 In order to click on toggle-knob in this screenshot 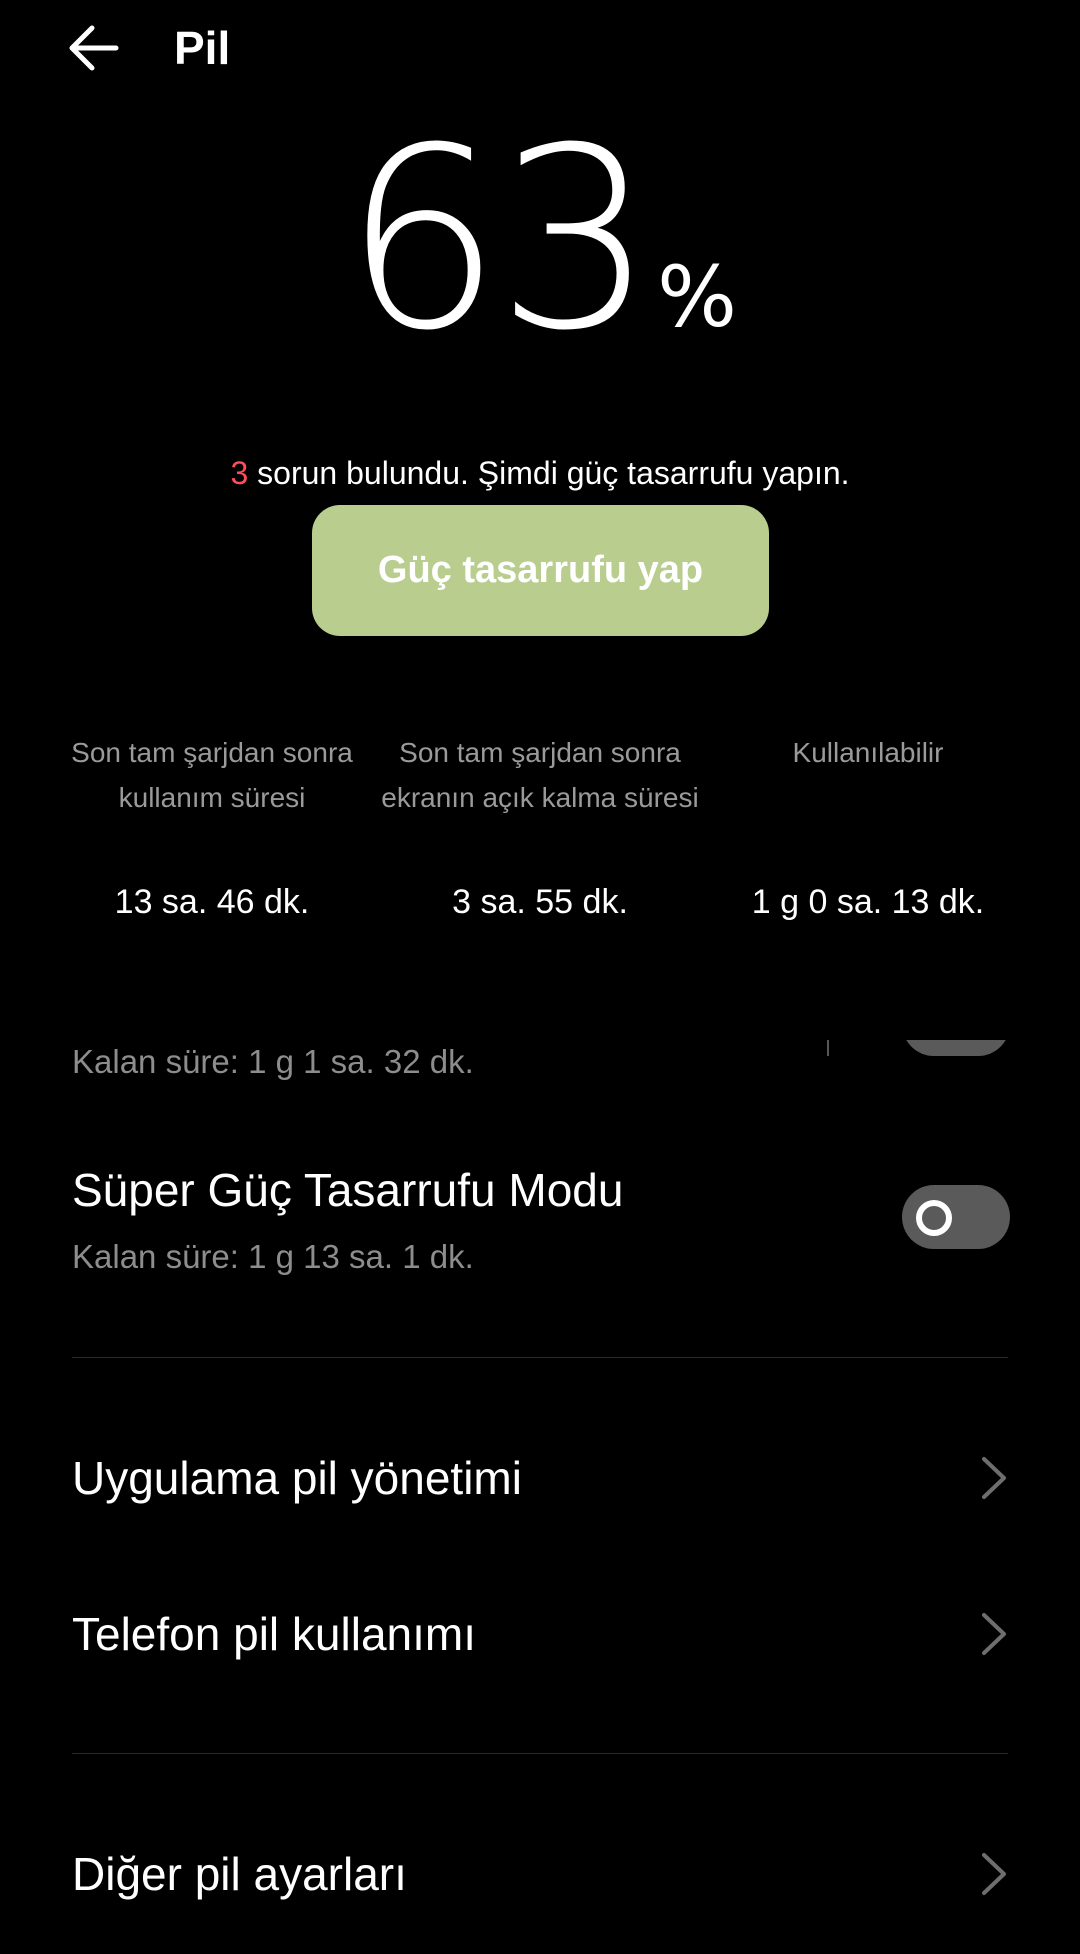, I will do `click(934, 1218)`.